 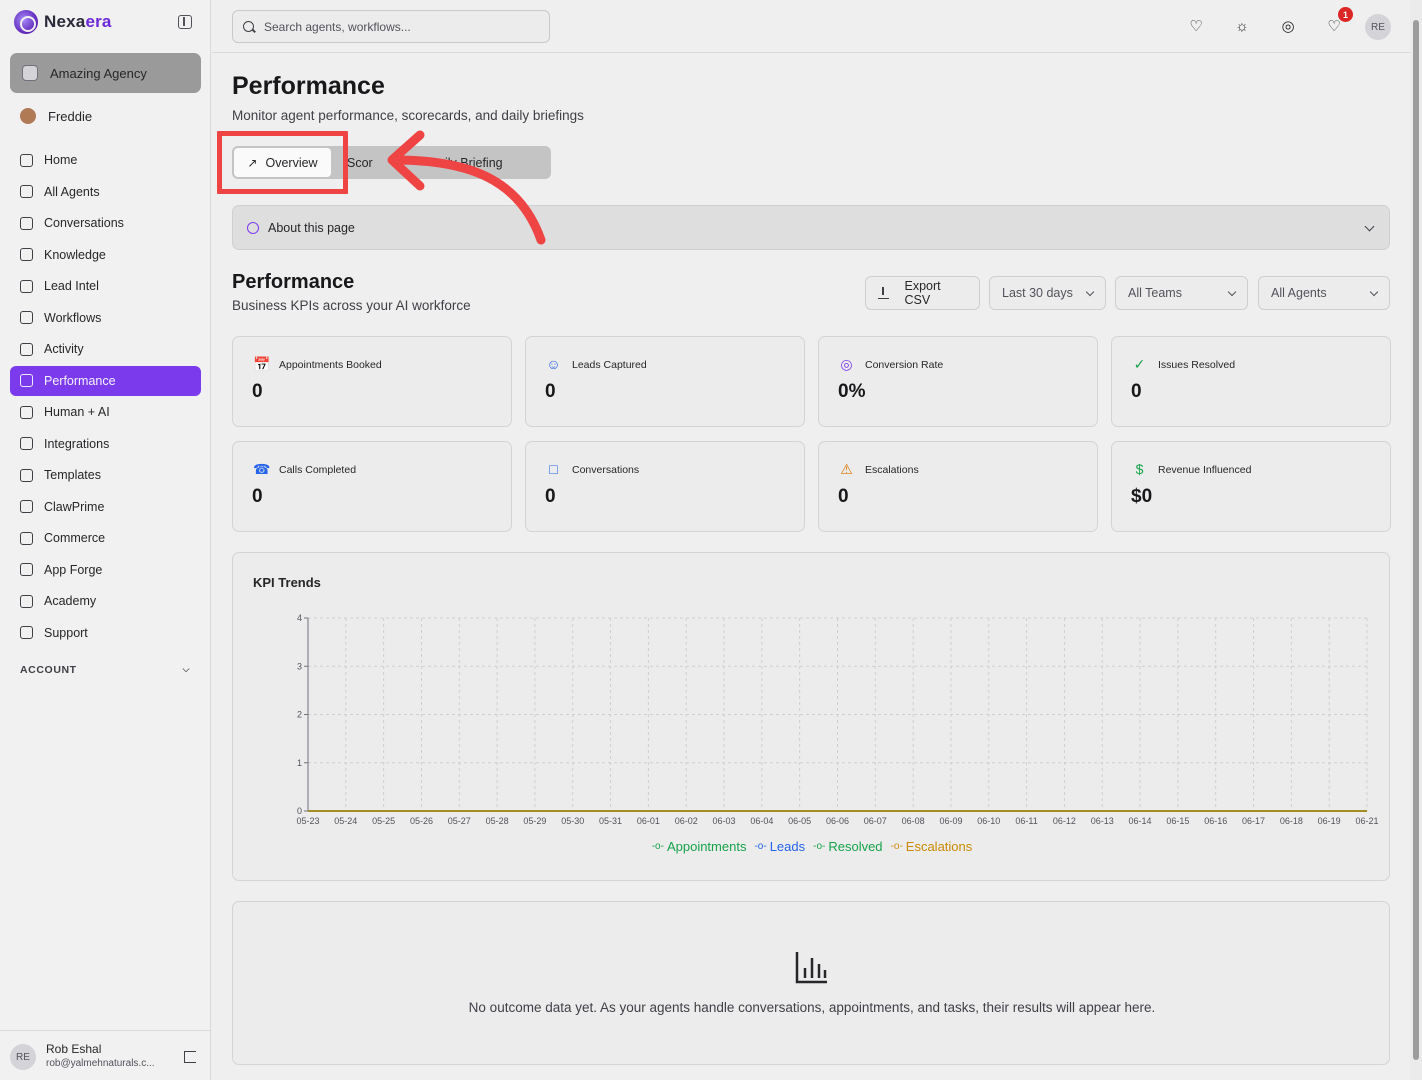 I want to click on kpi-card: 📅 Appointments Booked 0, so click(x=372, y=381).